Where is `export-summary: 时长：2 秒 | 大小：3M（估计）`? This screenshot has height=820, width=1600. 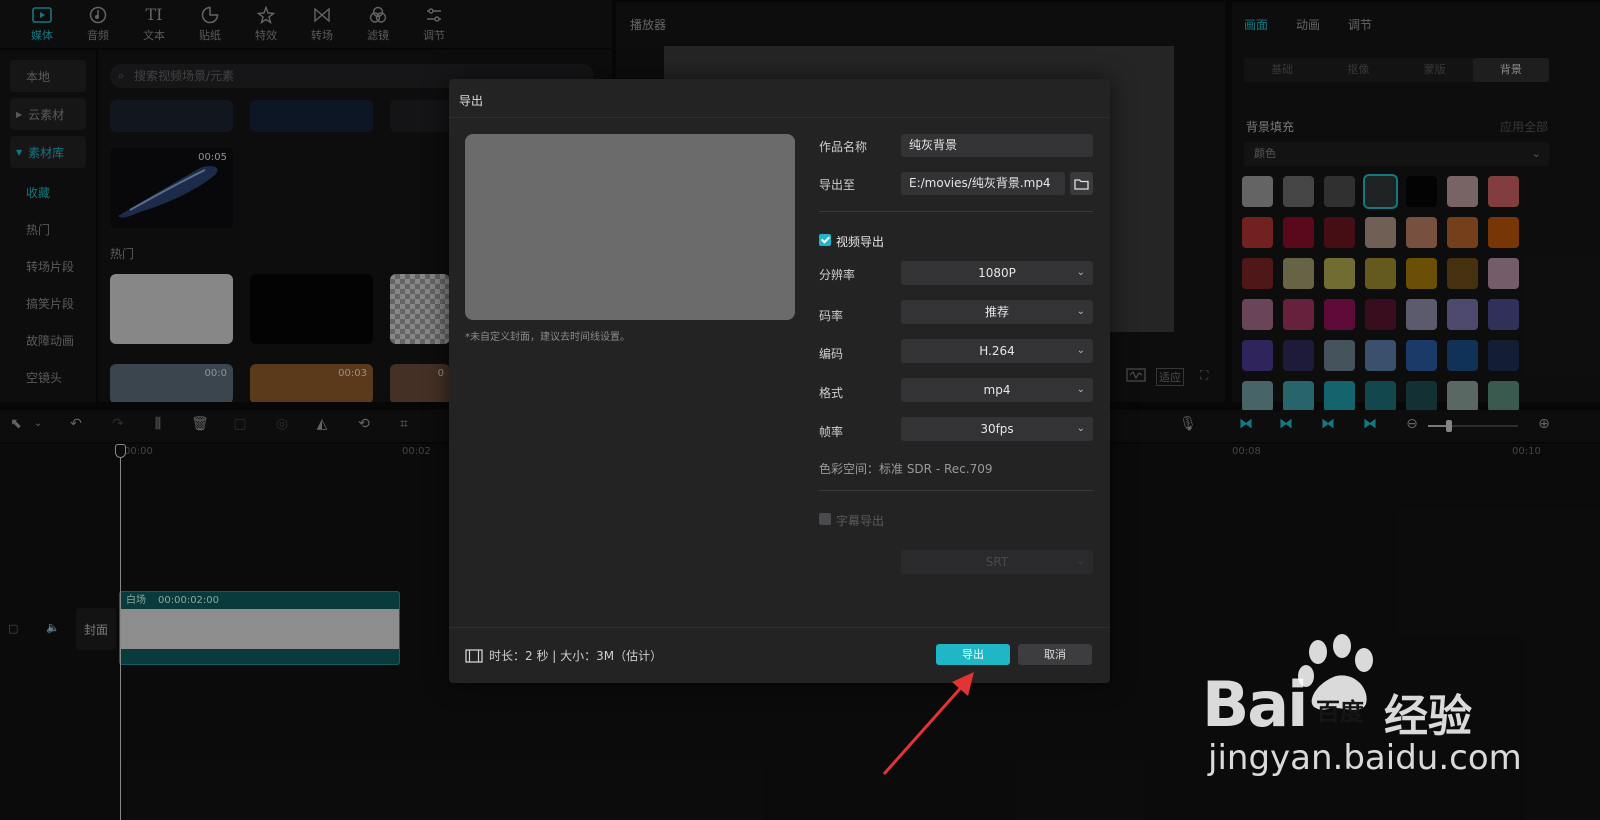
export-summary: 时长：2 秒 | 大小：3M（估计） is located at coordinates (563, 655).